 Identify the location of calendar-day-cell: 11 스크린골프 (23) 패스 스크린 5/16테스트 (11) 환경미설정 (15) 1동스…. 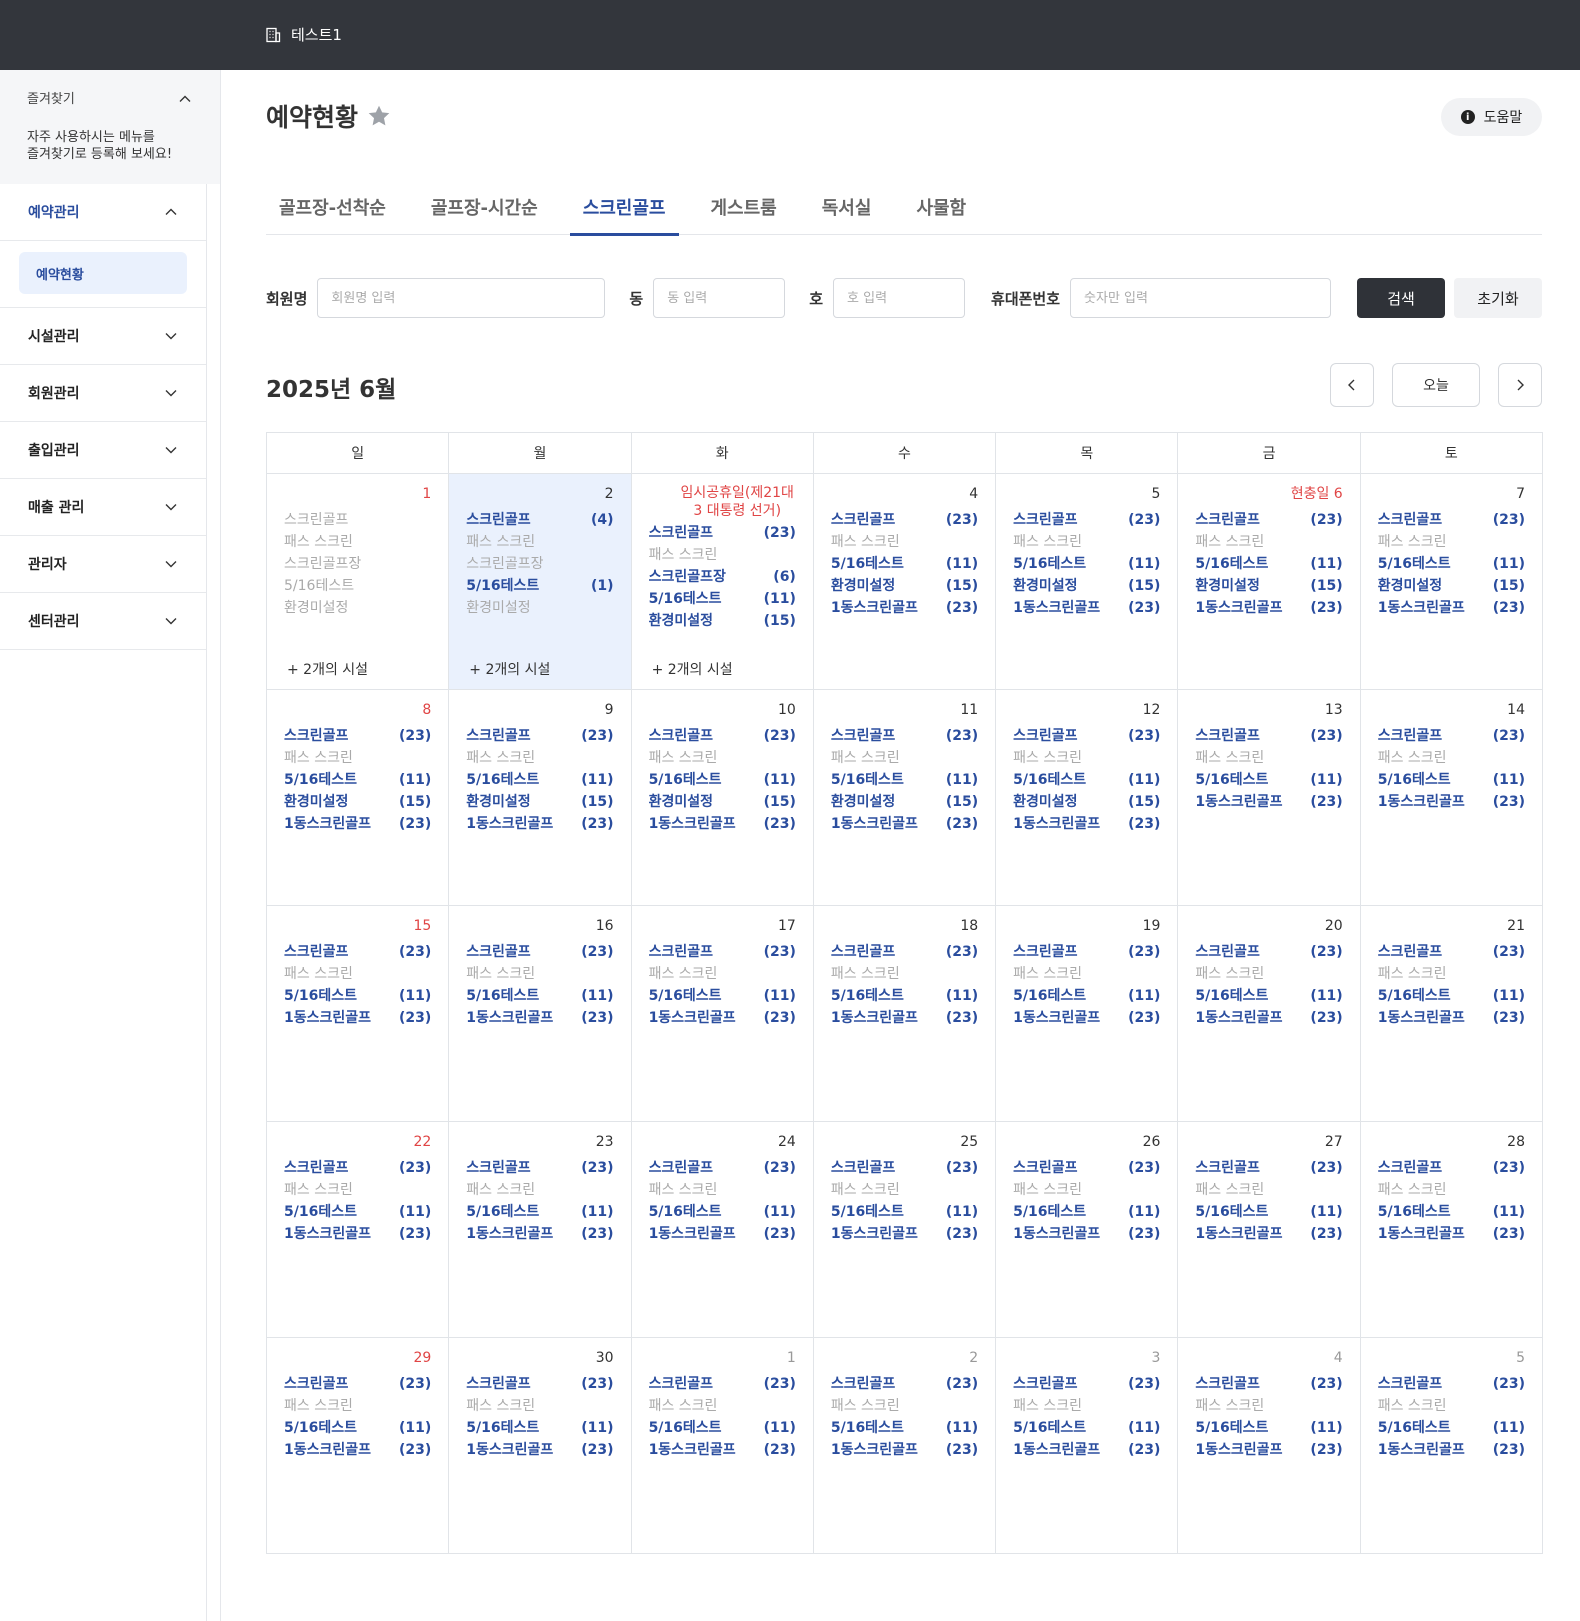
(905, 798).